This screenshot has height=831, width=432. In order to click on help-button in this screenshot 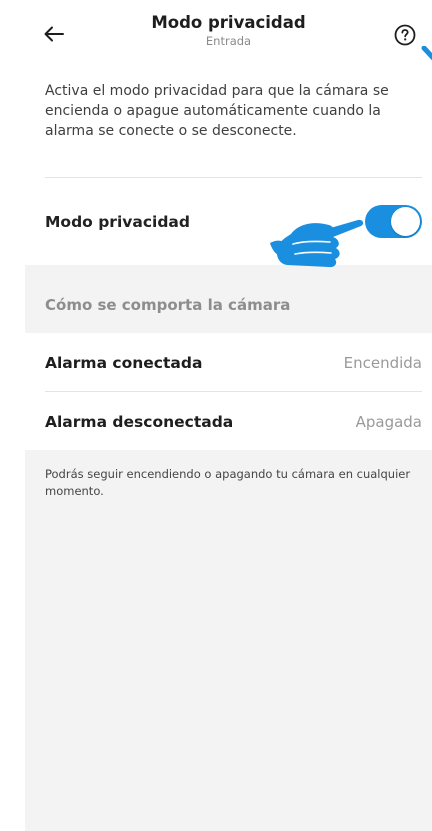, I will do `click(405, 35)`.